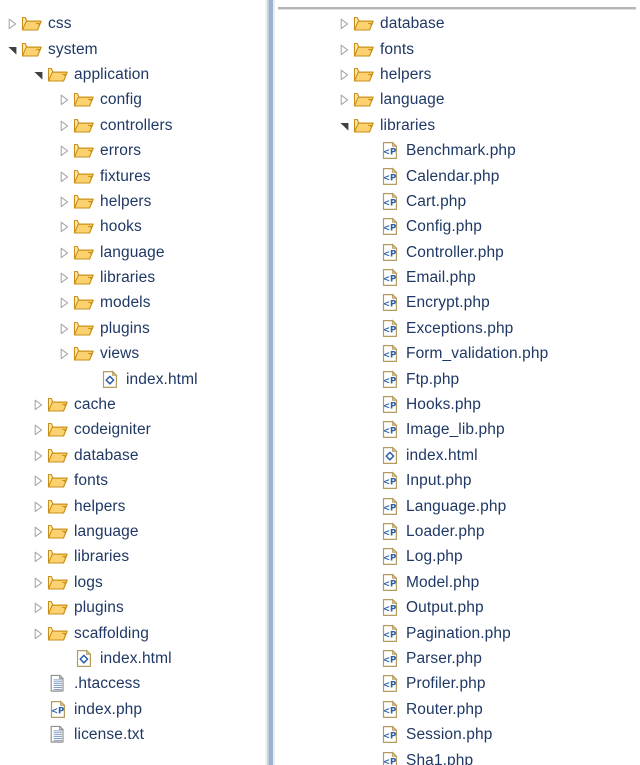  I want to click on tree-folder-row: config, so click(132, 99).